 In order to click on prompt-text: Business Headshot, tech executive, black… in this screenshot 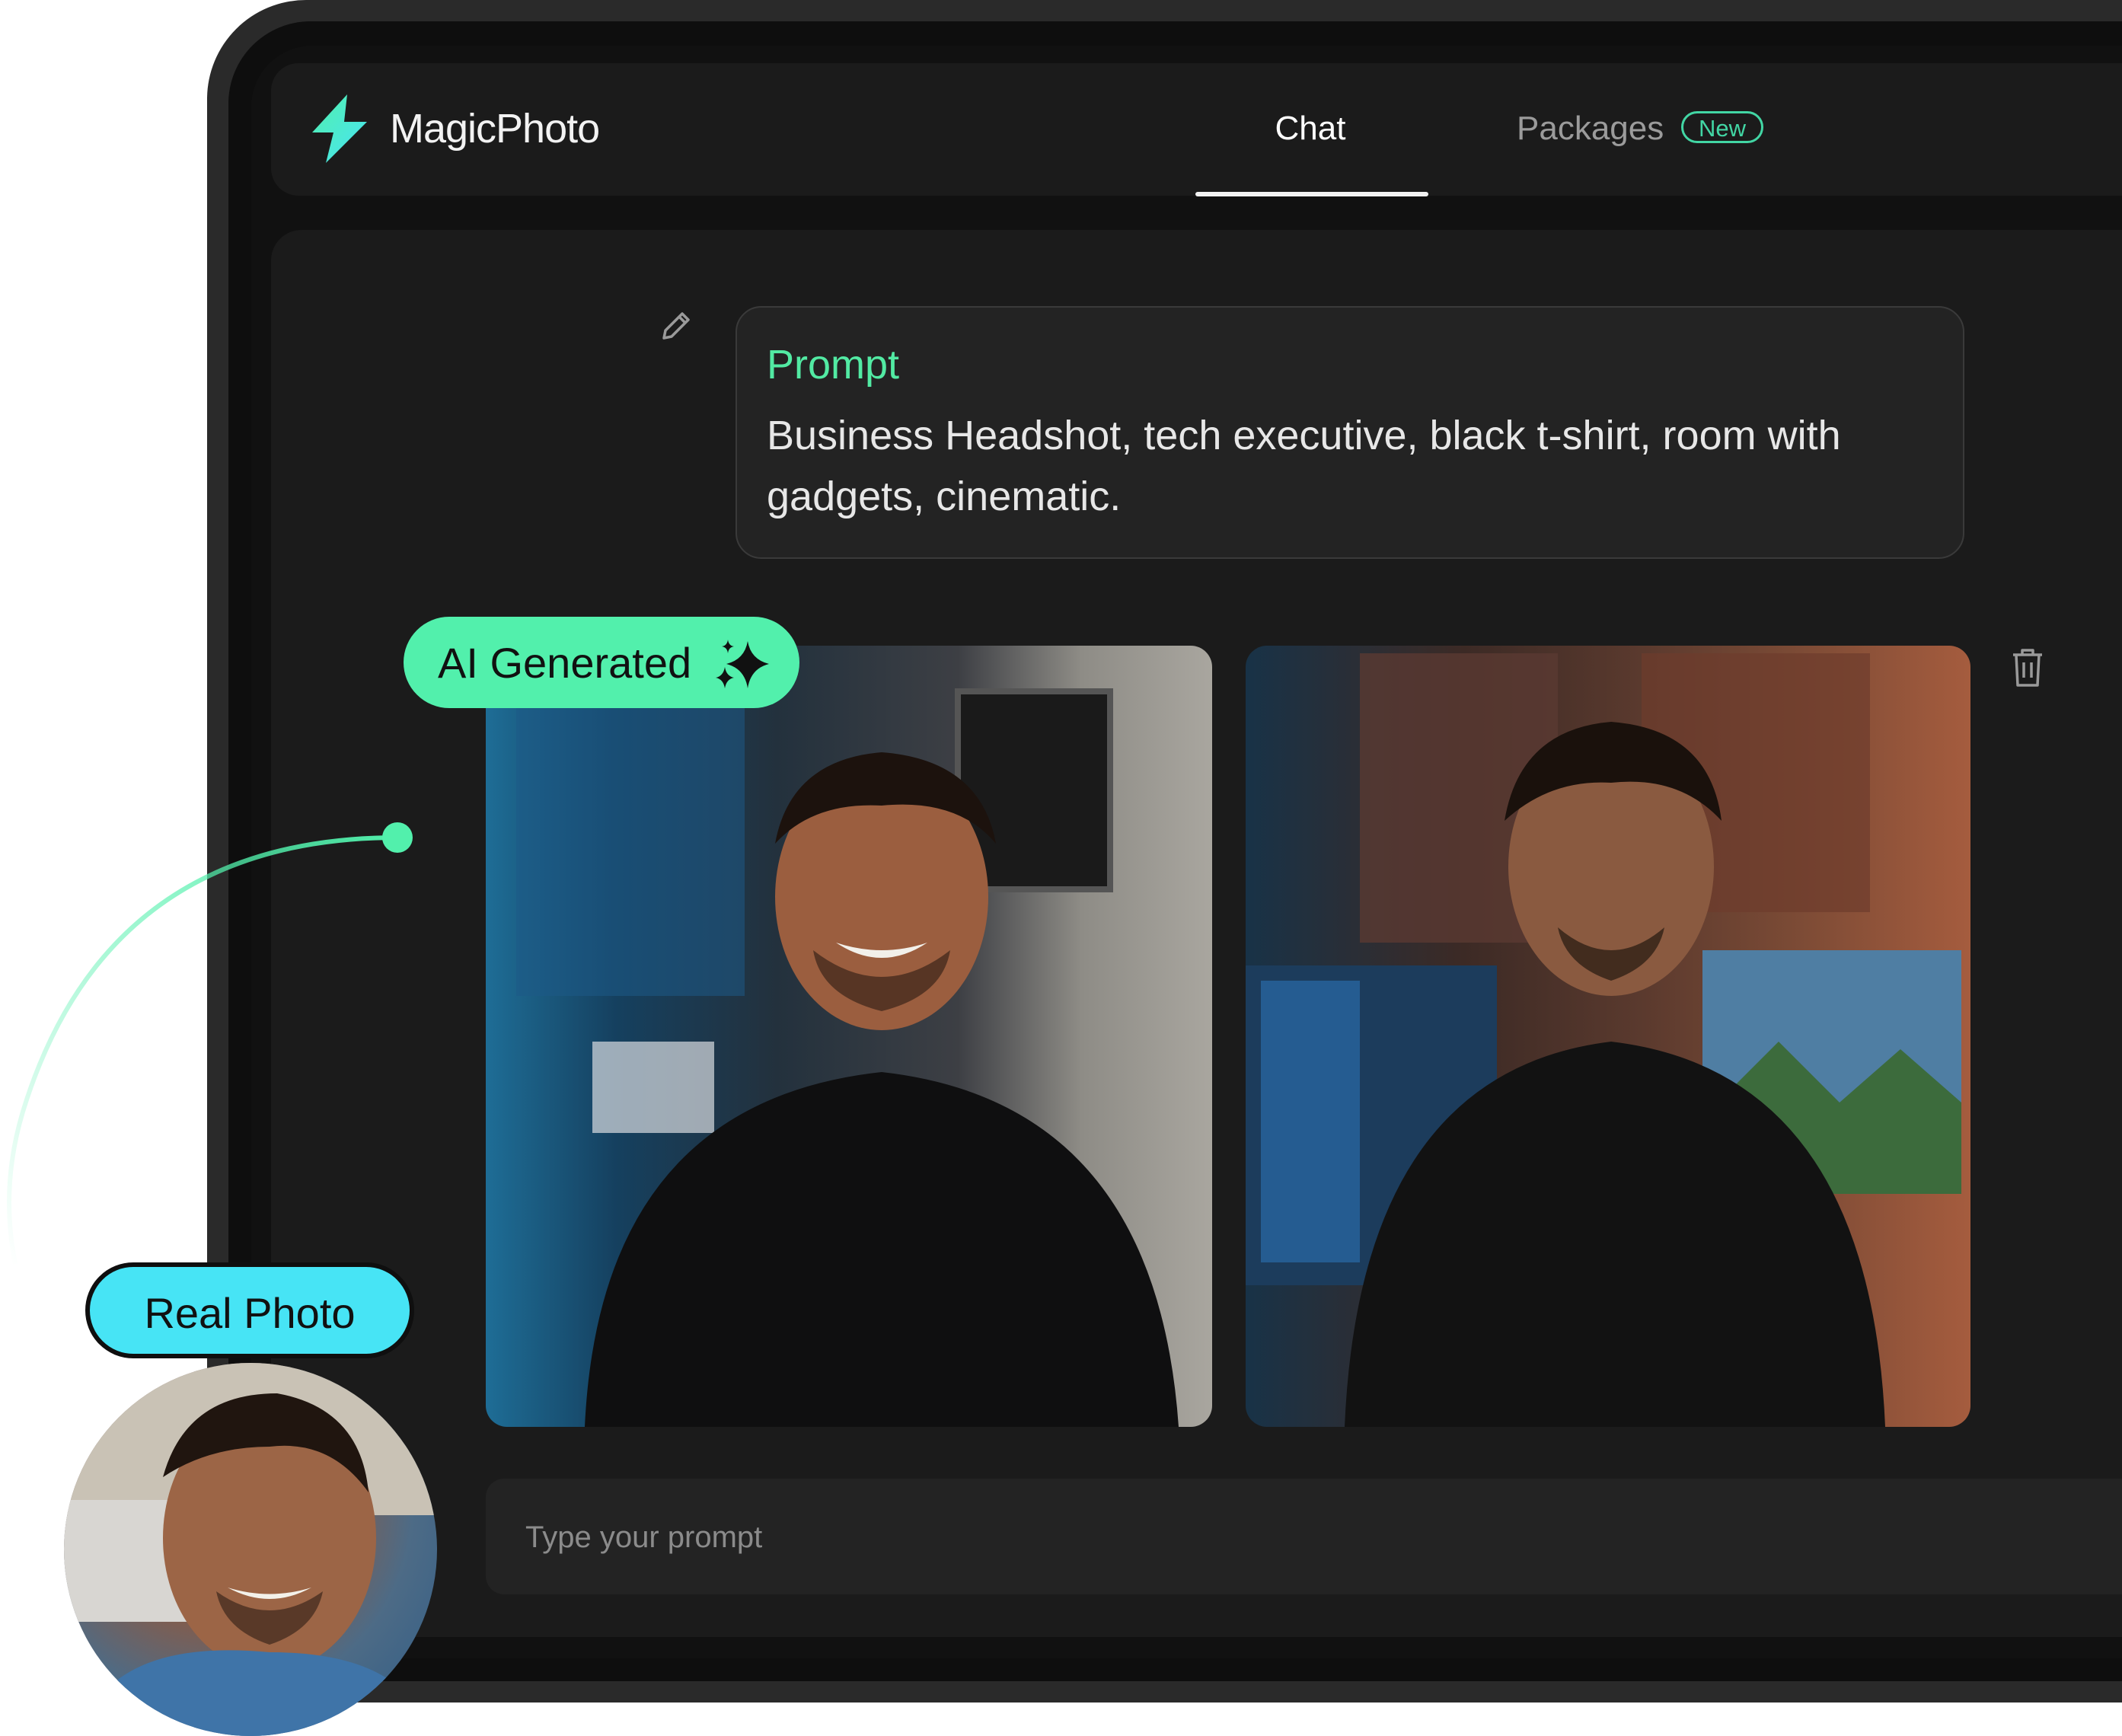, I will do `click(1304, 466)`.